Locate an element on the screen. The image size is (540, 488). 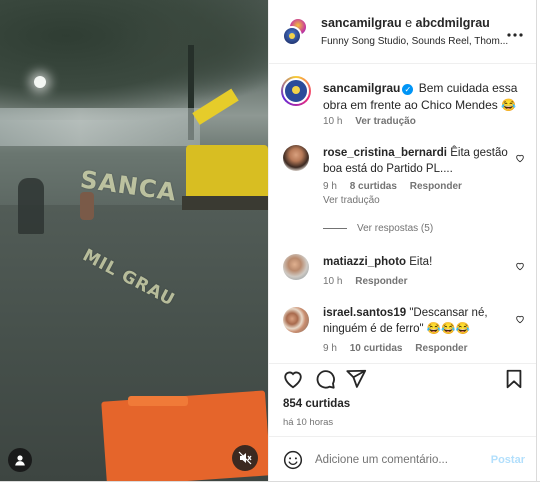
comment-username: israel.santos19 is located at coordinates (364, 313).